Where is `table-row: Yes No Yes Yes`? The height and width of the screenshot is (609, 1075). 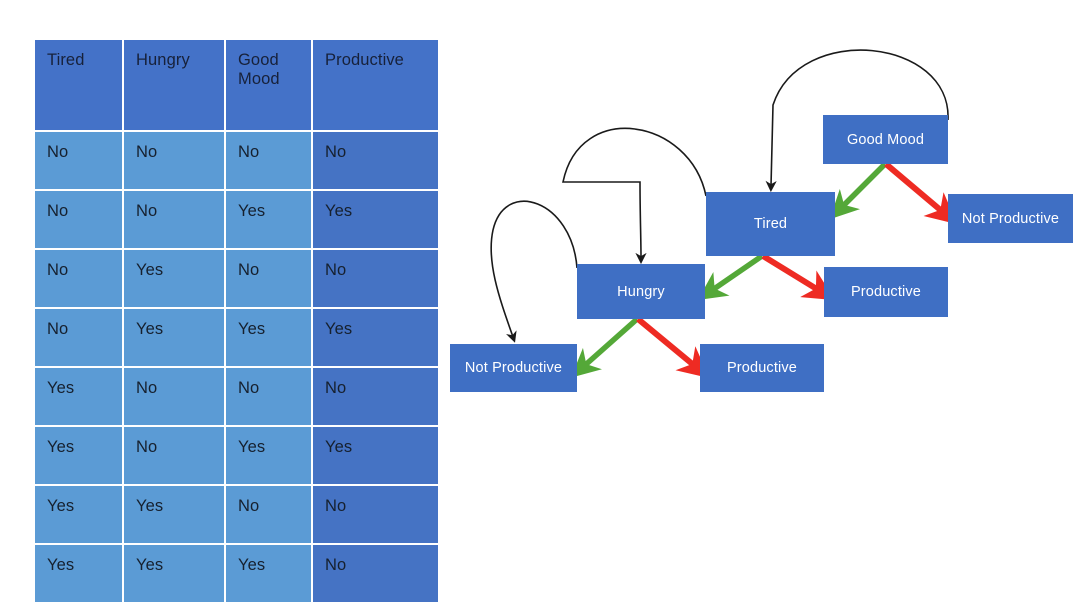
table-row: Yes No Yes Yes is located at coordinates (236, 455).